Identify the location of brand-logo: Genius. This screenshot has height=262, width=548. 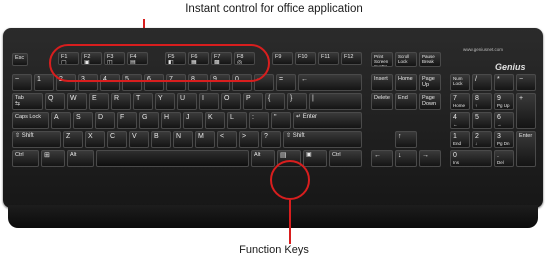
(510, 67).